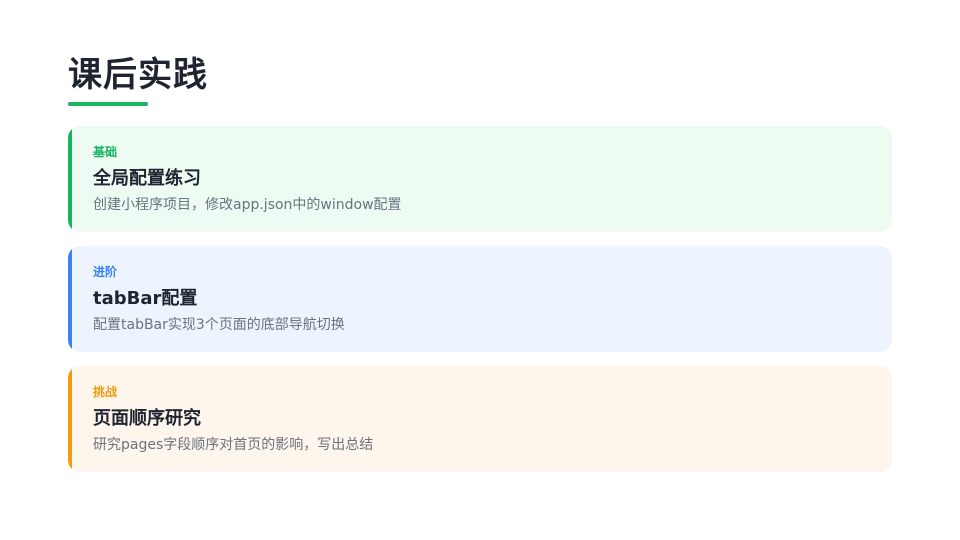 The image size is (960, 540). What do you see at coordinates (147, 178) in the screenshot?
I see `card-title: 全局配置练习` at bounding box center [147, 178].